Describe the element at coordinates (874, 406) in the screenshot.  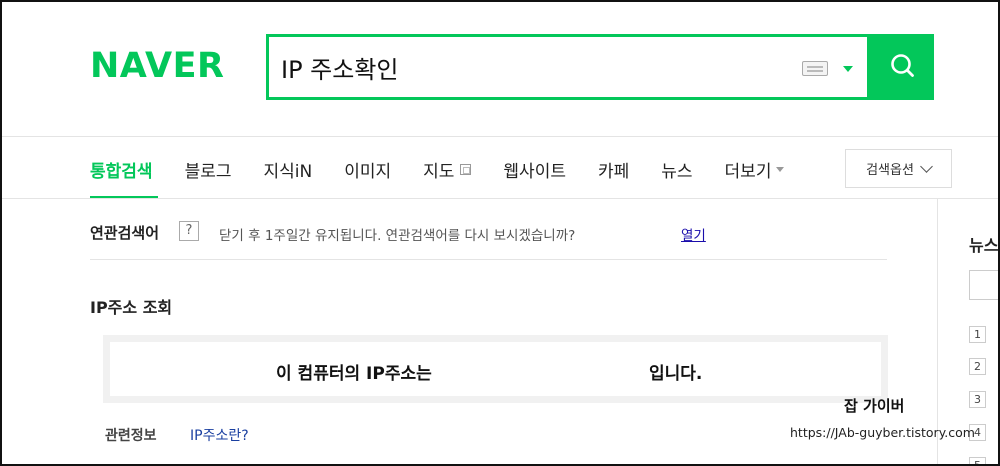
I see `watermark-title: 잡 가이버` at that location.